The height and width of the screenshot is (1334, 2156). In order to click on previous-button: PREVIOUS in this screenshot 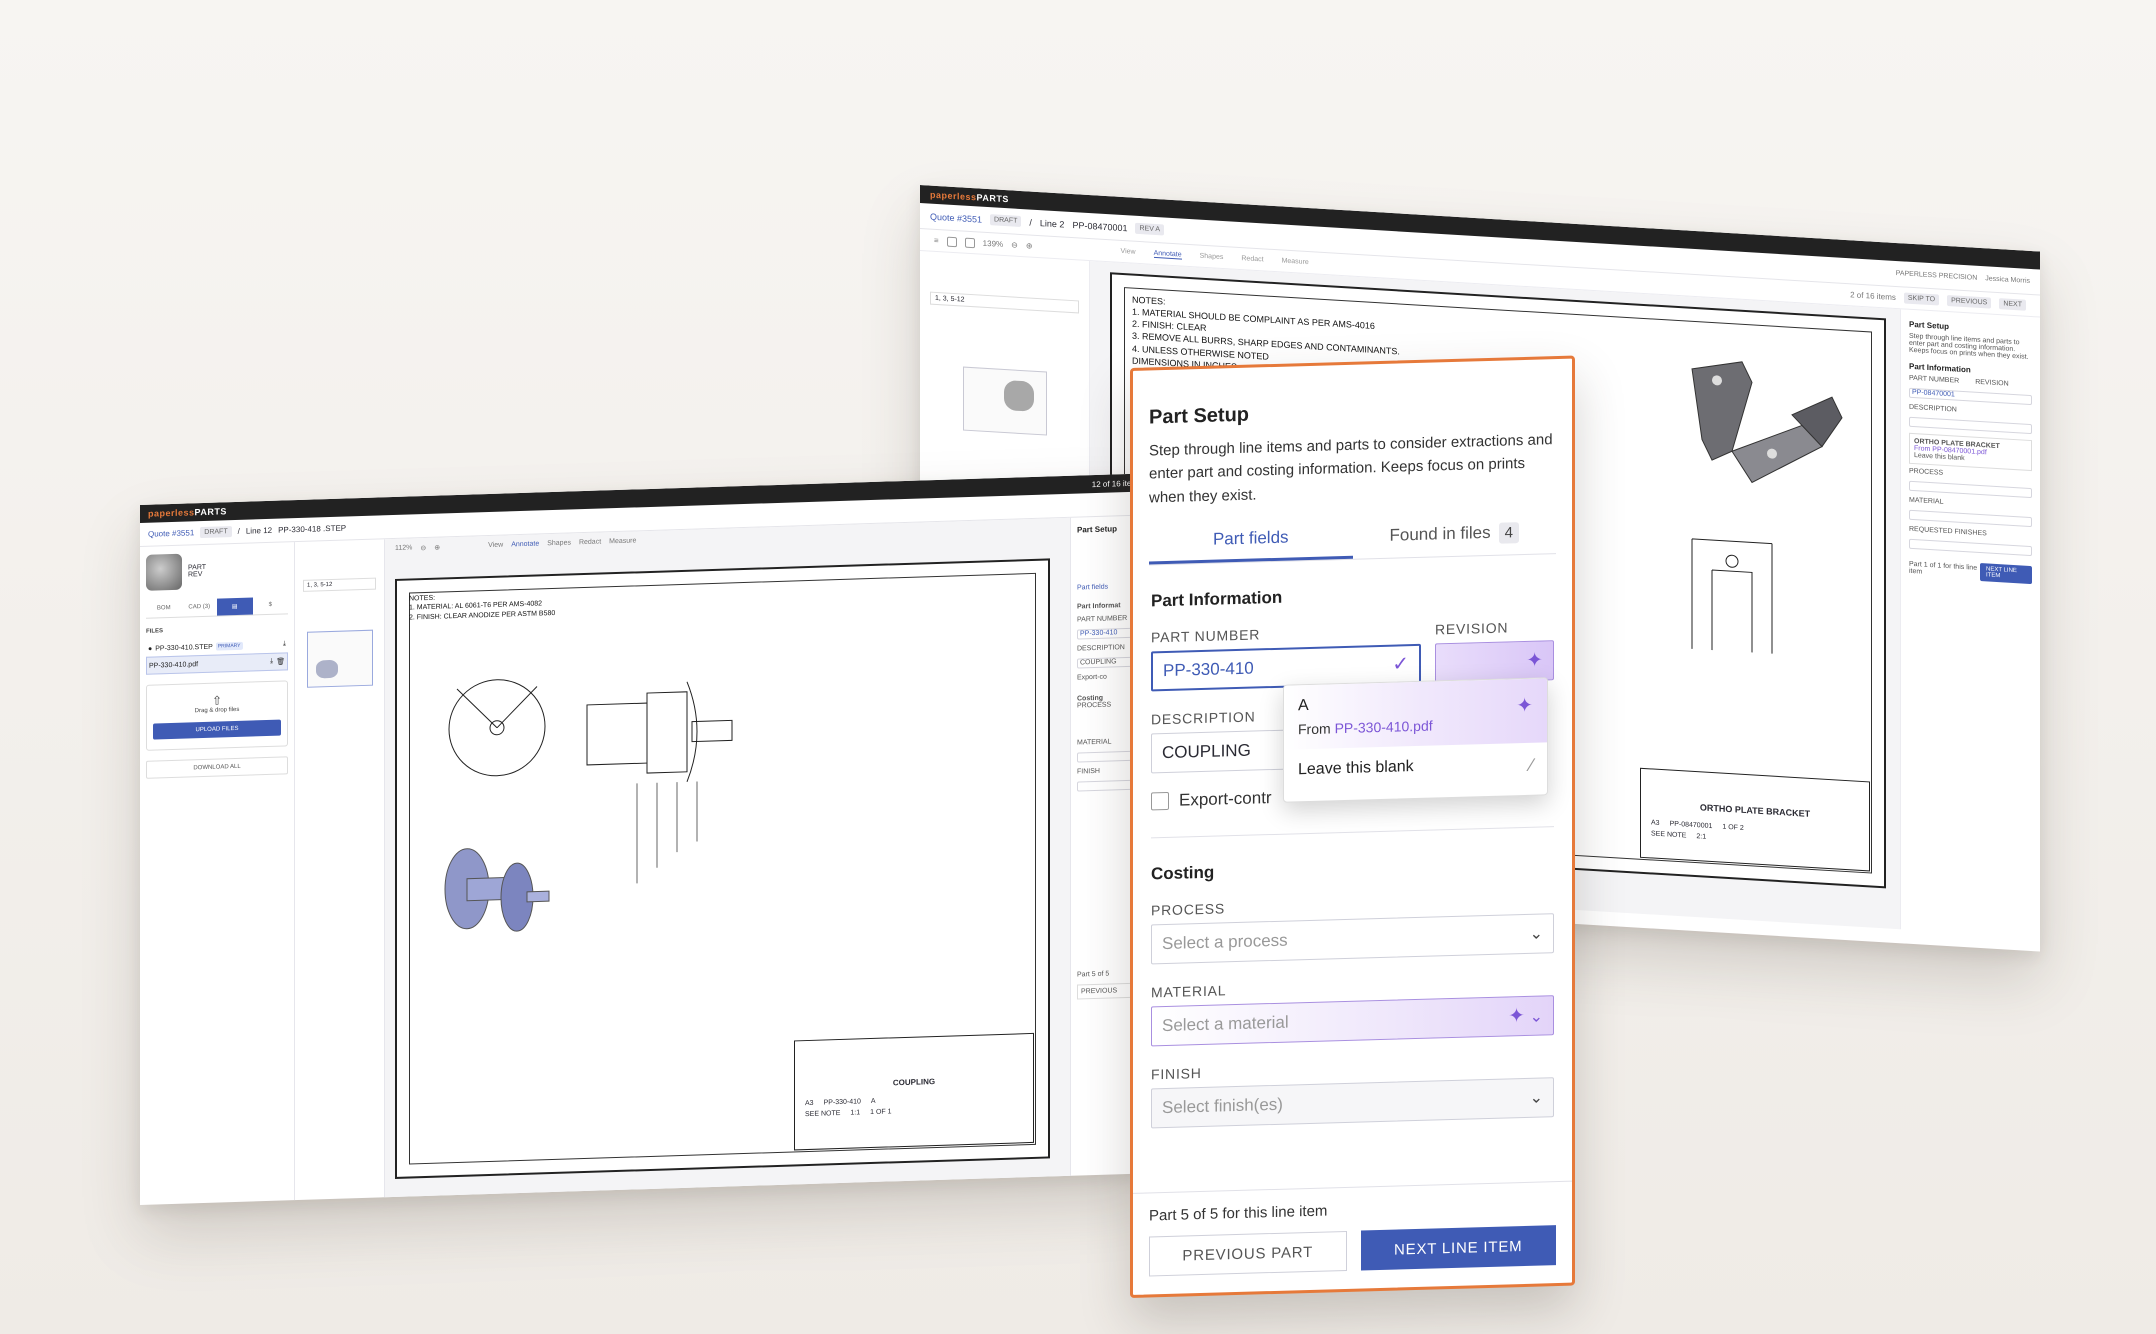, I will do `click(1969, 302)`.